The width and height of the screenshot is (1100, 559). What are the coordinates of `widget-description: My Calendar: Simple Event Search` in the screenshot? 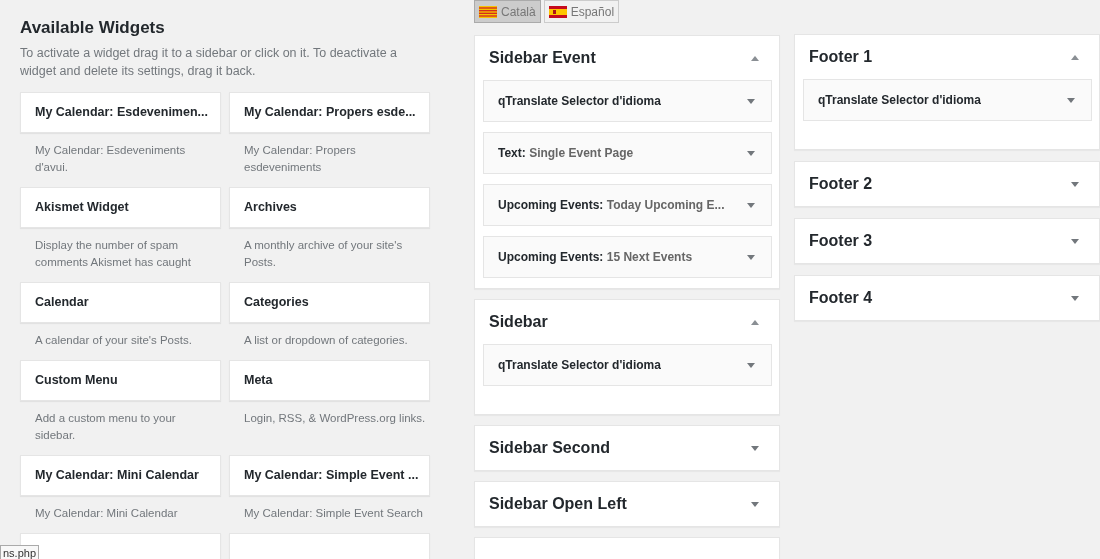 It's located at (333, 513).